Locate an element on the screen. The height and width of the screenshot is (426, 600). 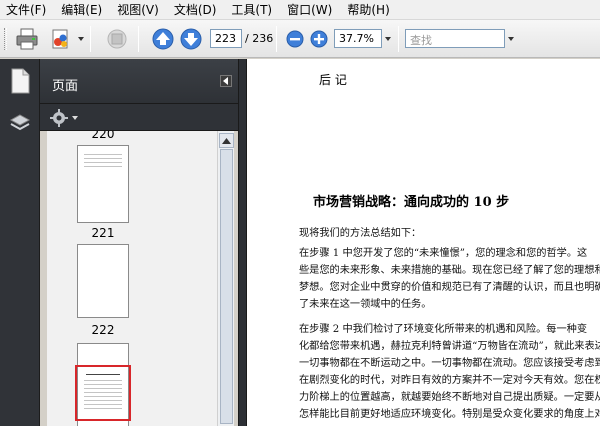
text-line: 梦想。您对企业中贯穿的价值和规范已有了清醒的认识，而且也明确 is located at coordinates (449, 287).